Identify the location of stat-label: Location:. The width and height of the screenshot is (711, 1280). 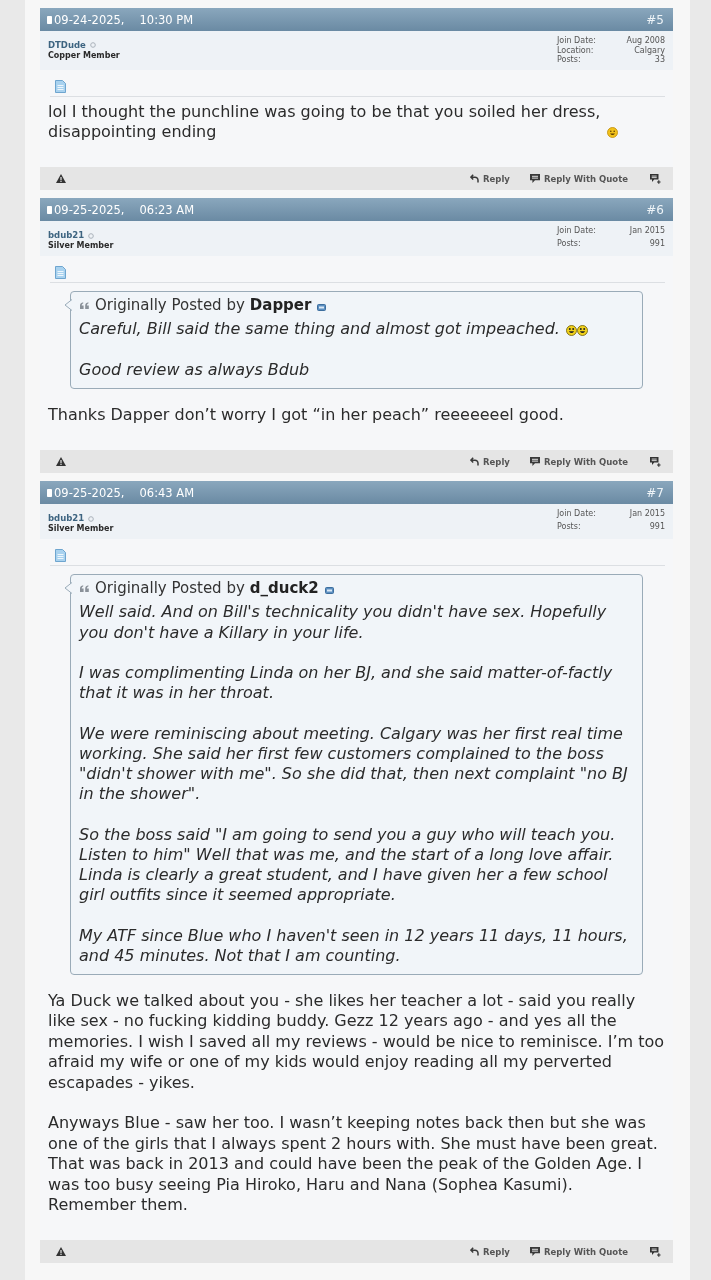
(576, 50).